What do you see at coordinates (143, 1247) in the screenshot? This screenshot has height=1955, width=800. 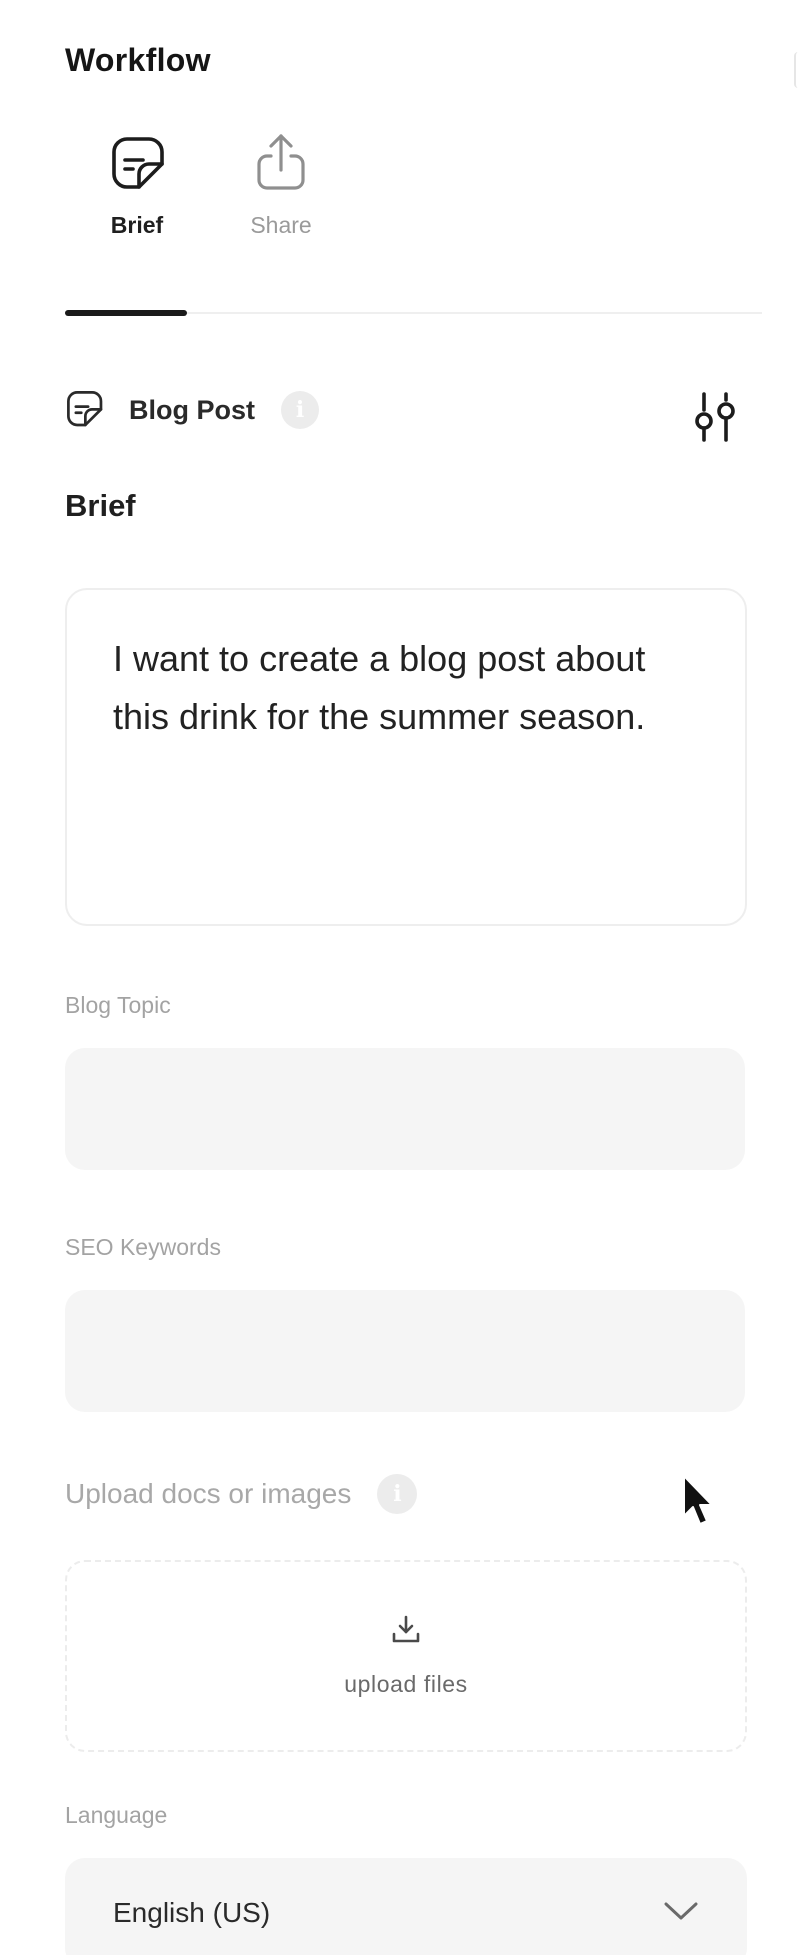 I see `seo-keywords-label: SEO Keywords` at bounding box center [143, 1247].